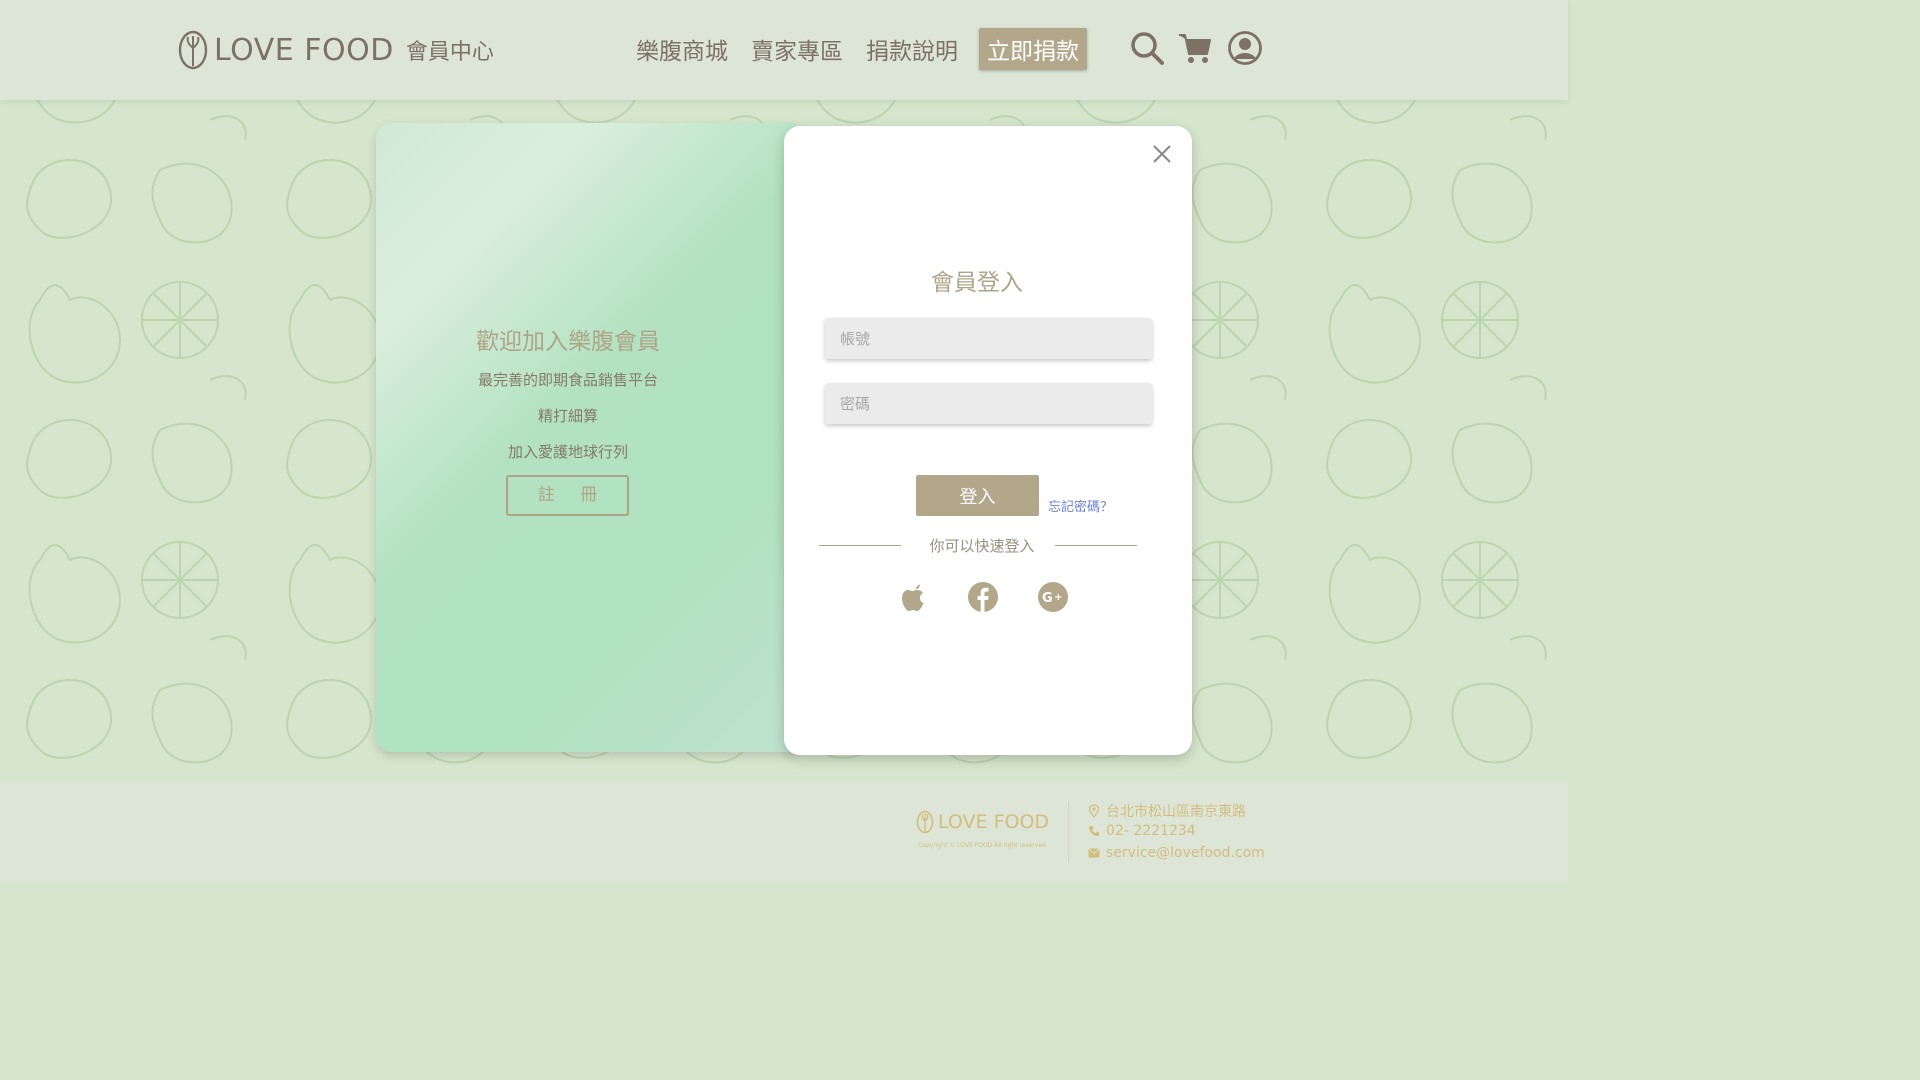  Describe the element at coordinates (449, 52) in the screenshot. I see `brand-subtitle: 會員中心` at that location.